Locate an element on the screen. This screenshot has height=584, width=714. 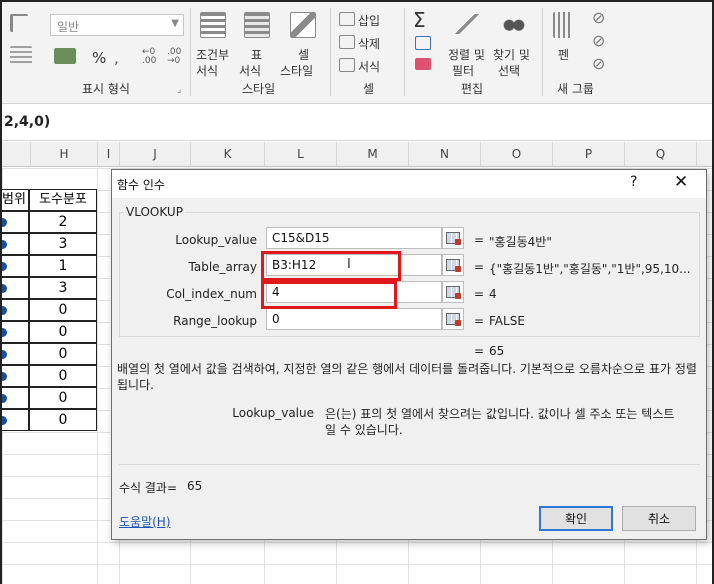
increase-decimal-icon: ←0.00 is located at coordinates (149, 57).